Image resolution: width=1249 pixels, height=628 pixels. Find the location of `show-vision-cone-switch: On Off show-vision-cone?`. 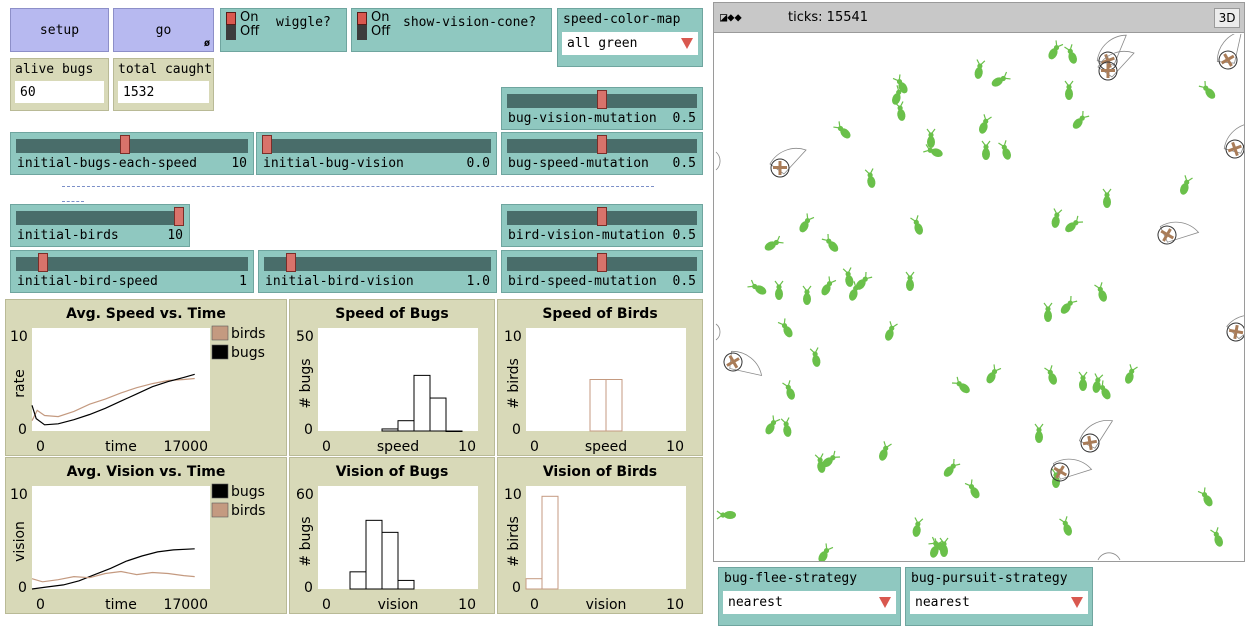

show-vision-cone-switch: On Off show-vision-cone? is located at coordinates (451, 30).